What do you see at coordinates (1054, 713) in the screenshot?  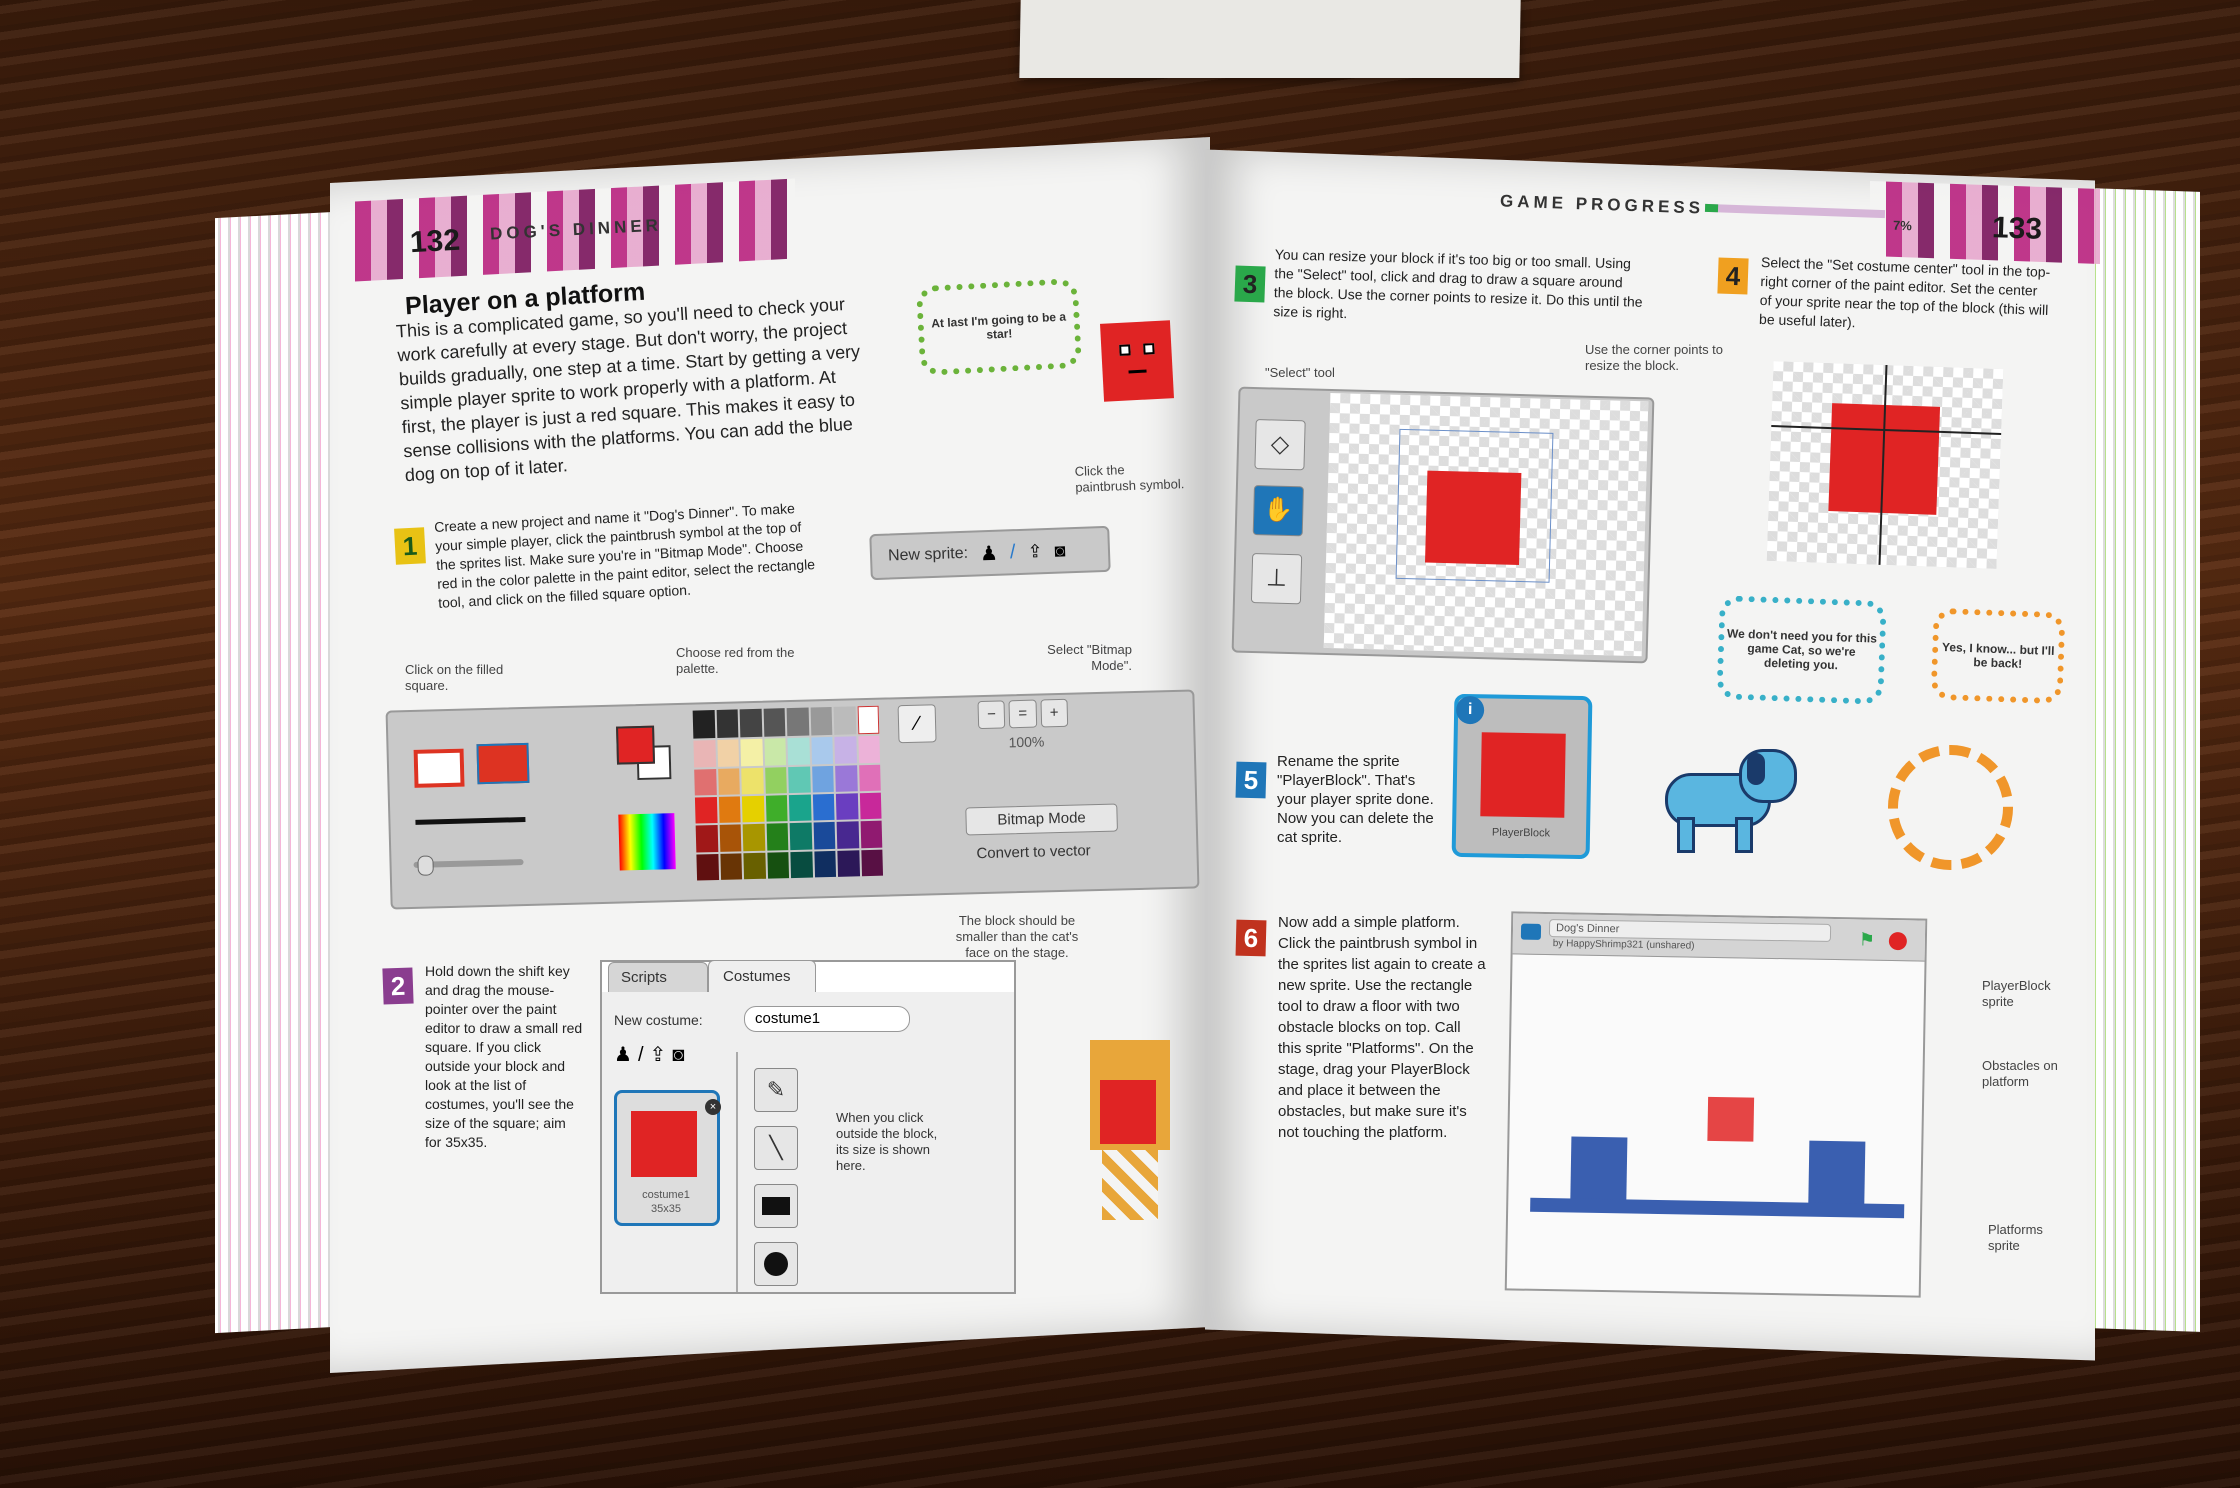 I see `zoom-in-icon: +` at bounding box center [1054, 713].